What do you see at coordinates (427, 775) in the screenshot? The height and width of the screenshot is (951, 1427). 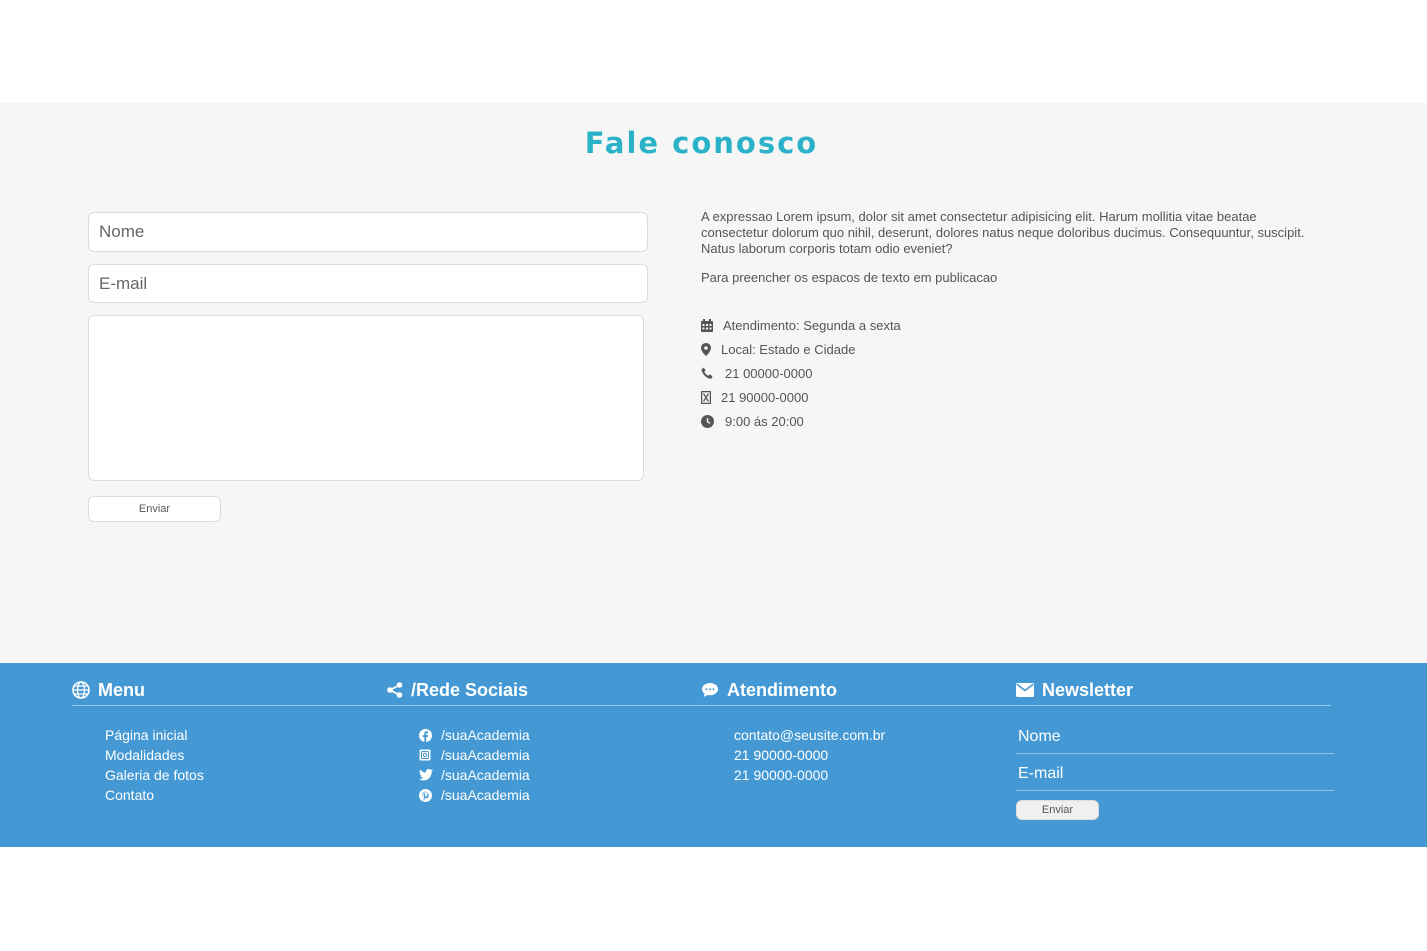 I see `twitter-icon` at bounding box center [427, 775].